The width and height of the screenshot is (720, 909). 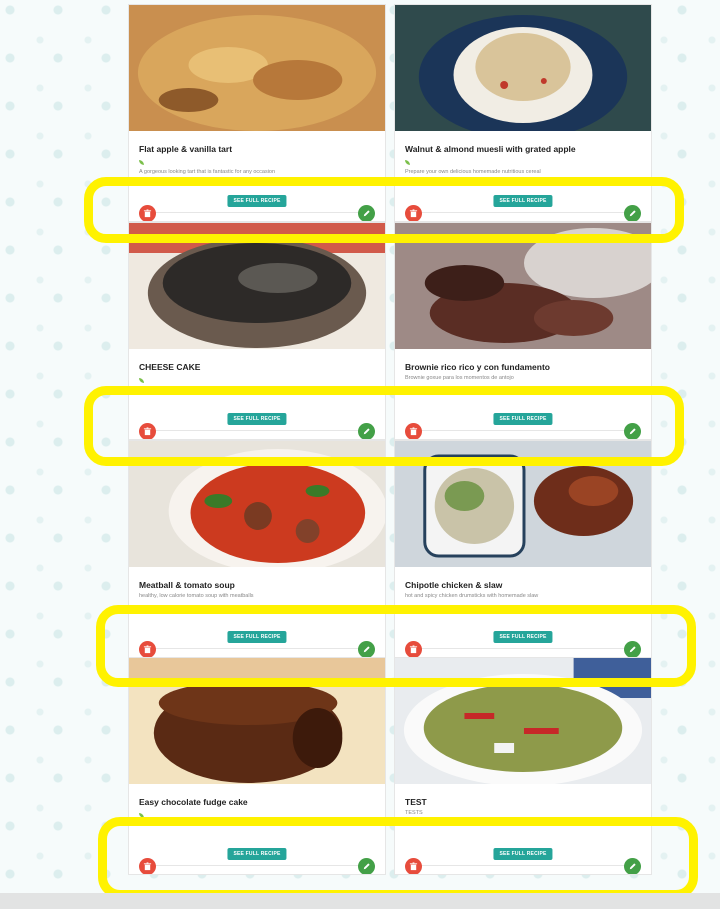 What do you see at coordinates (414, 813) in the screenshot?
I see `recipe-description: TESTS` at bounding box center [414, 813].